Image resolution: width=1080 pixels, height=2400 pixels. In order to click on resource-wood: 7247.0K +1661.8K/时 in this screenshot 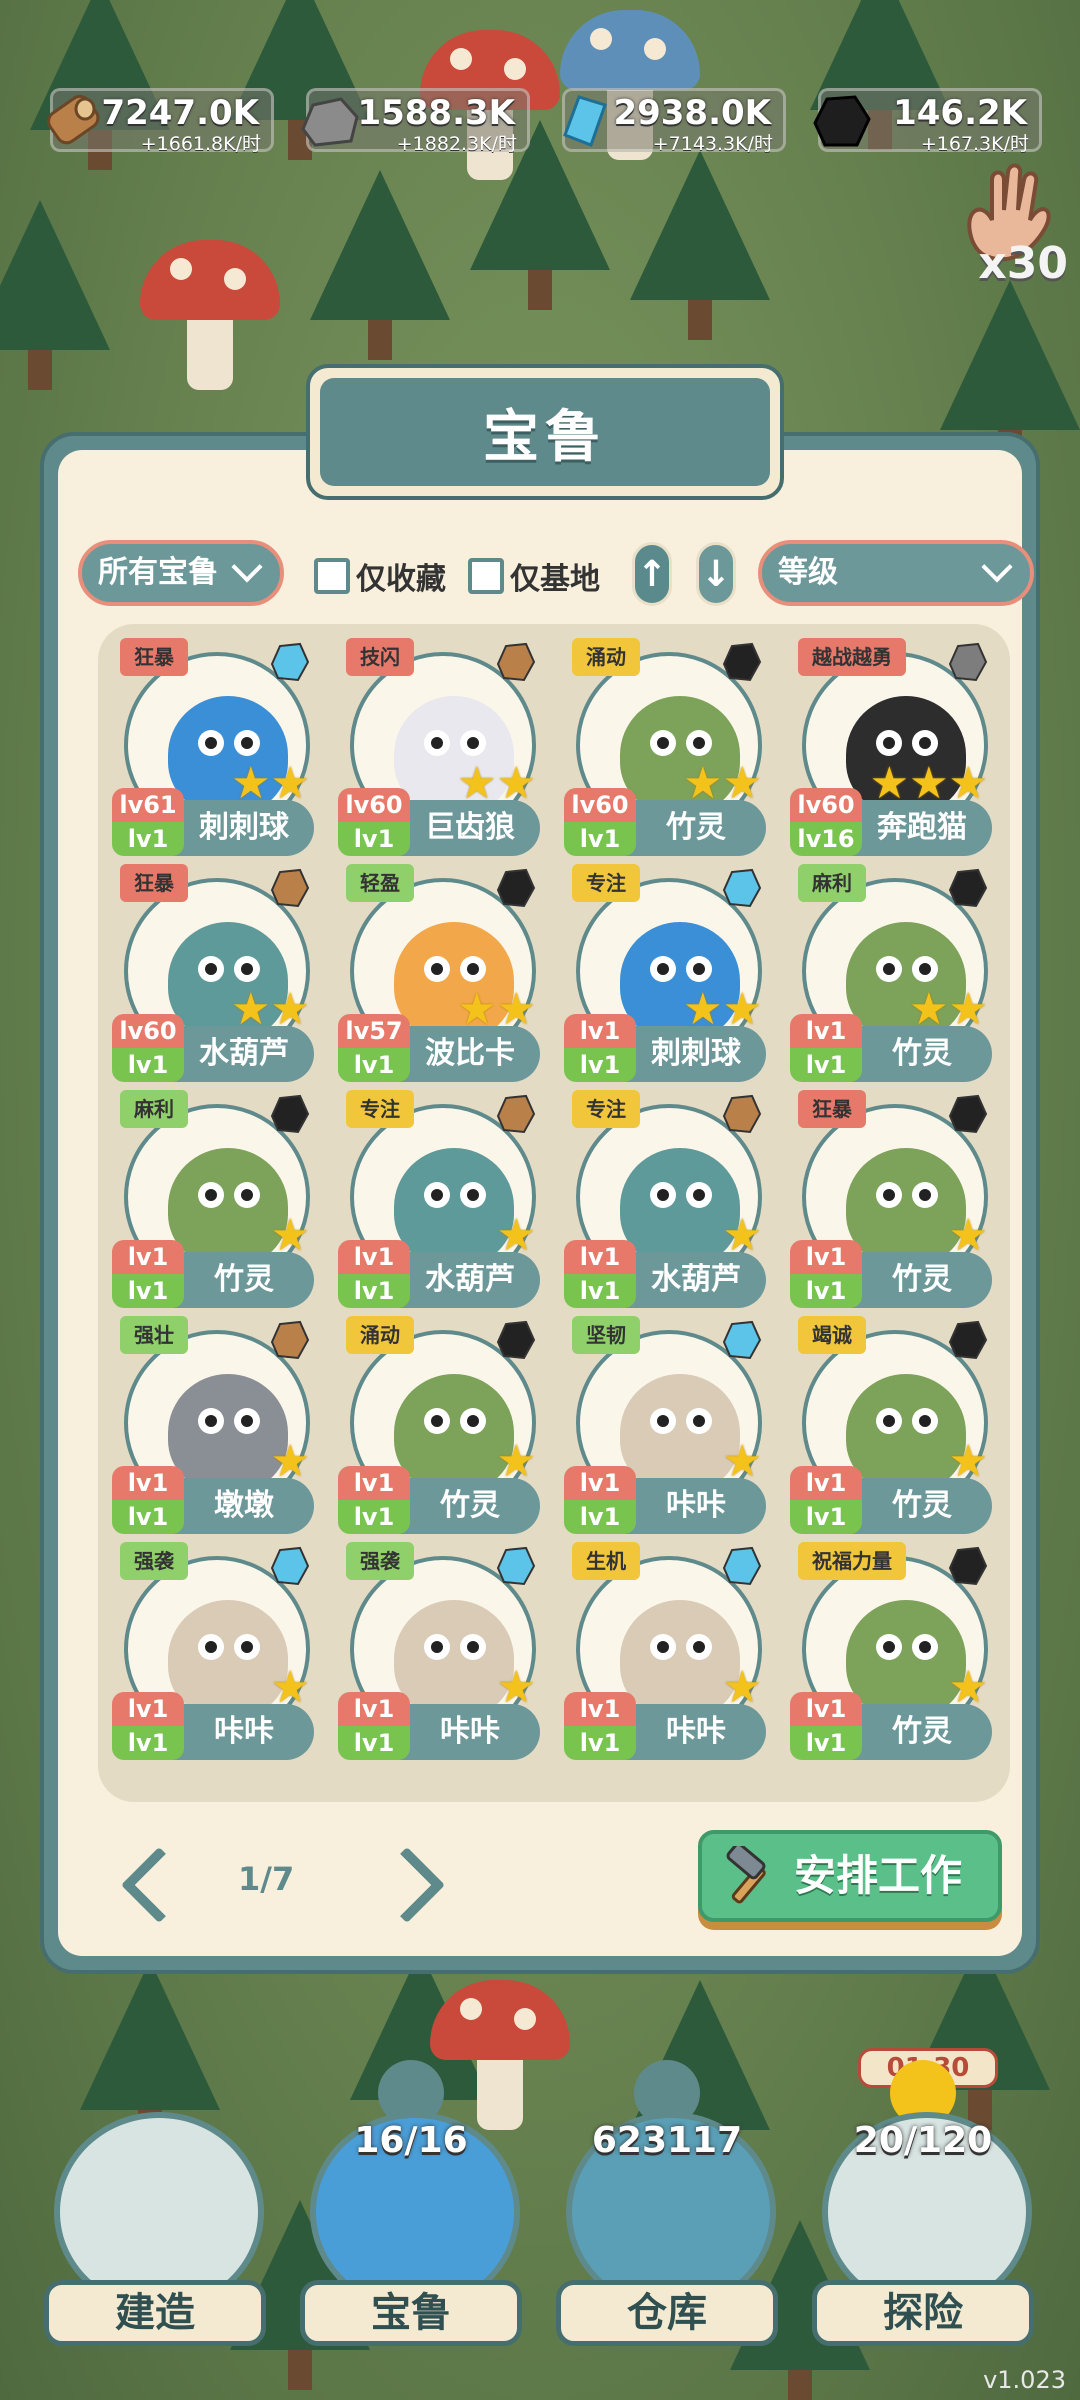, I will do `click(160, 121)`.